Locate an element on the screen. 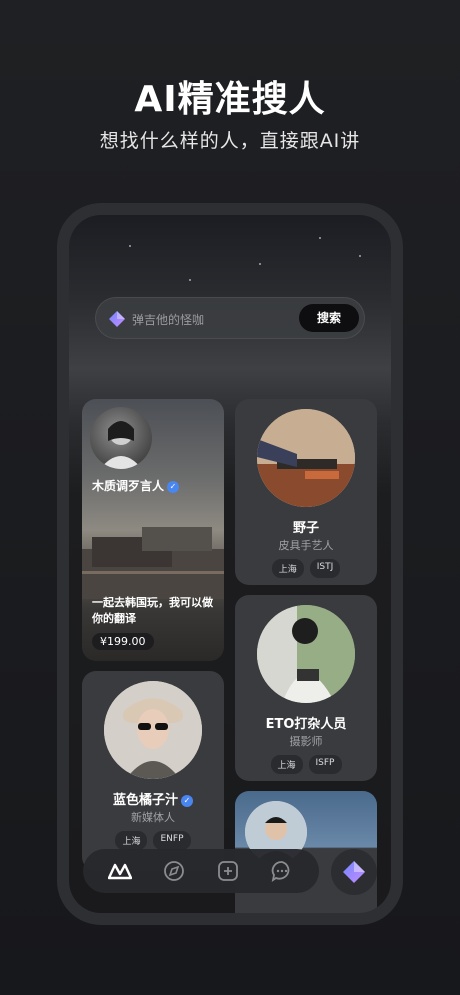  tag-mbti: ISTJ is located at coordinates (325, 568).